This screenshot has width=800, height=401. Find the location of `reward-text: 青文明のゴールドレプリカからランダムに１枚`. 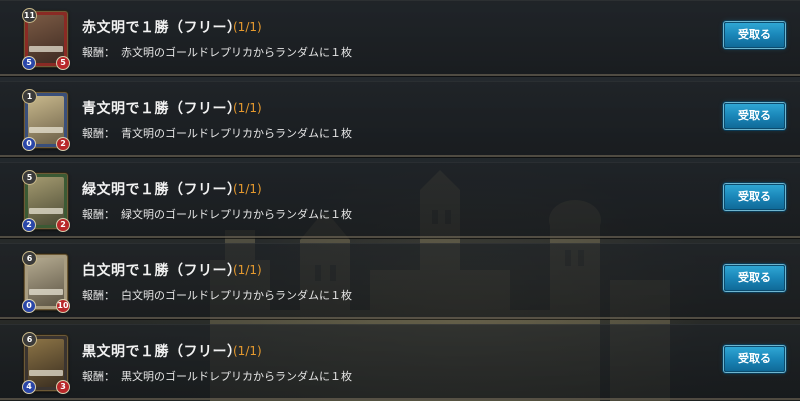

reward-text: 青文明のゴールドレプリカからランダムに１枚 is located at coordinates (236, 133).